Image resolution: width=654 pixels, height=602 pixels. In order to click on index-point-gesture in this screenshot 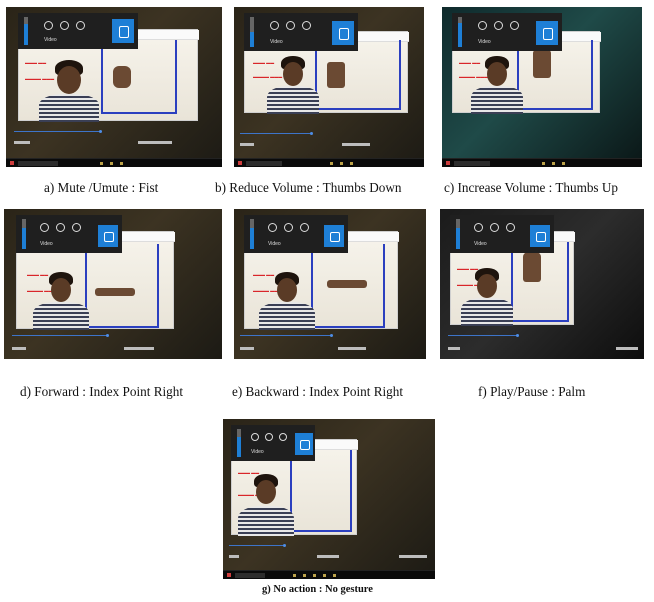, I will do `click(347, 284)`.